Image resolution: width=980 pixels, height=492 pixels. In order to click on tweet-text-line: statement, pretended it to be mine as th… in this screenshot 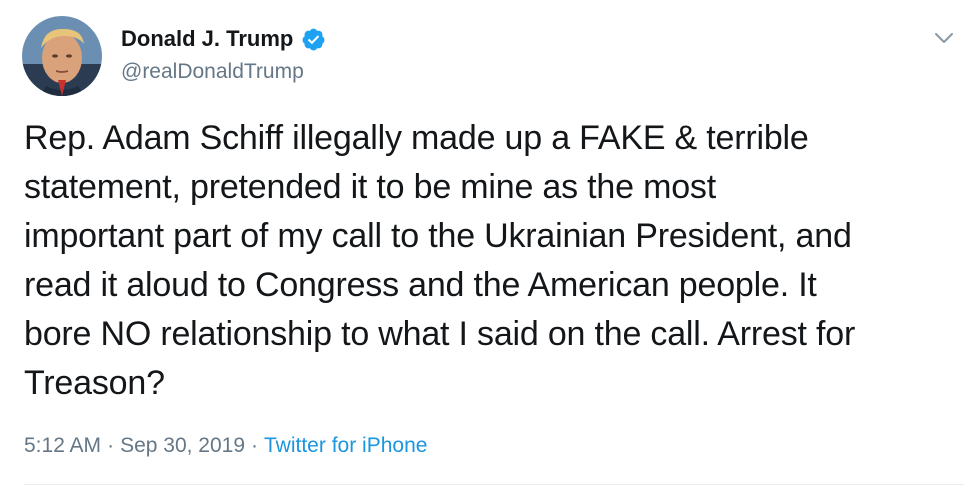, I will do `click(370, 187)`.